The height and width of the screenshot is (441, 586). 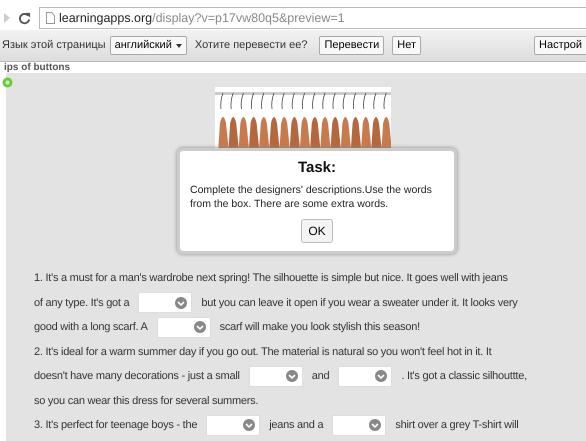 I want to click on url-text: learningapps.org/display?v=p17vw80q5&preview=1, so click(x=202, y=18).